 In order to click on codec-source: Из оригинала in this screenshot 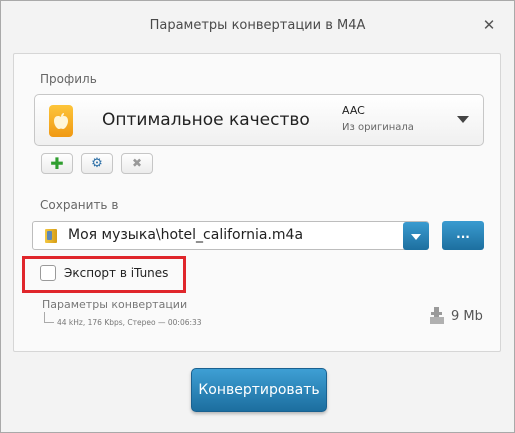, I will do `click(378, 127)`.